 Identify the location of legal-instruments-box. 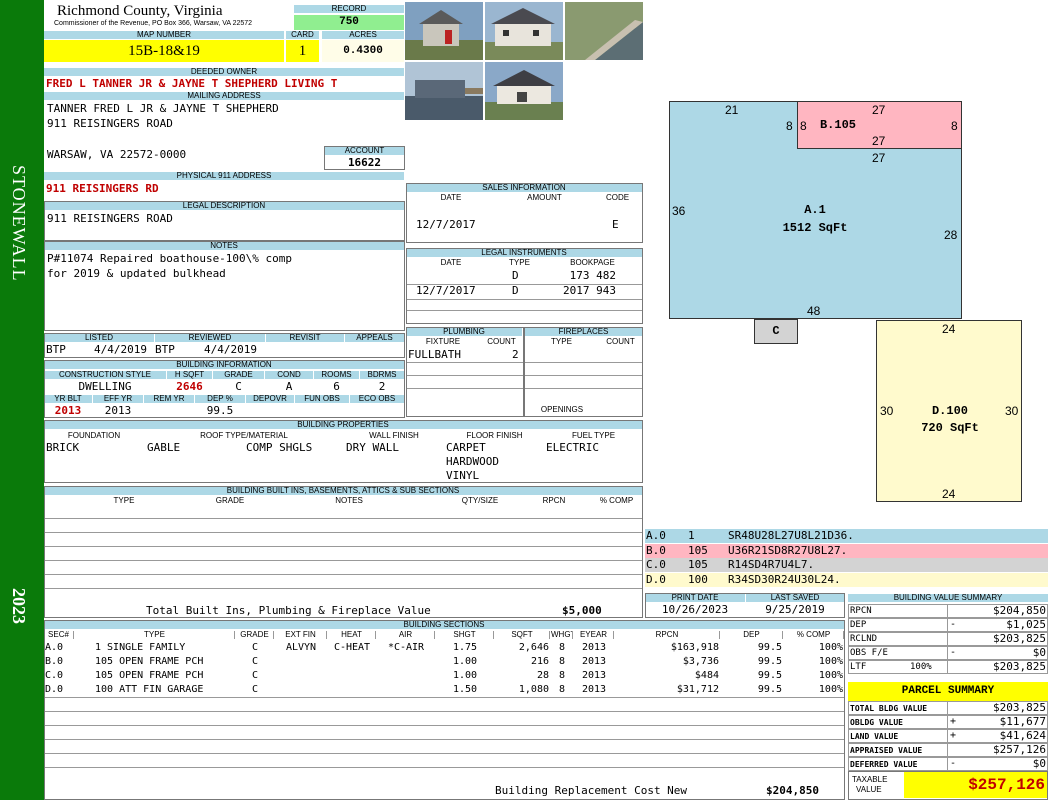
(524, 286).